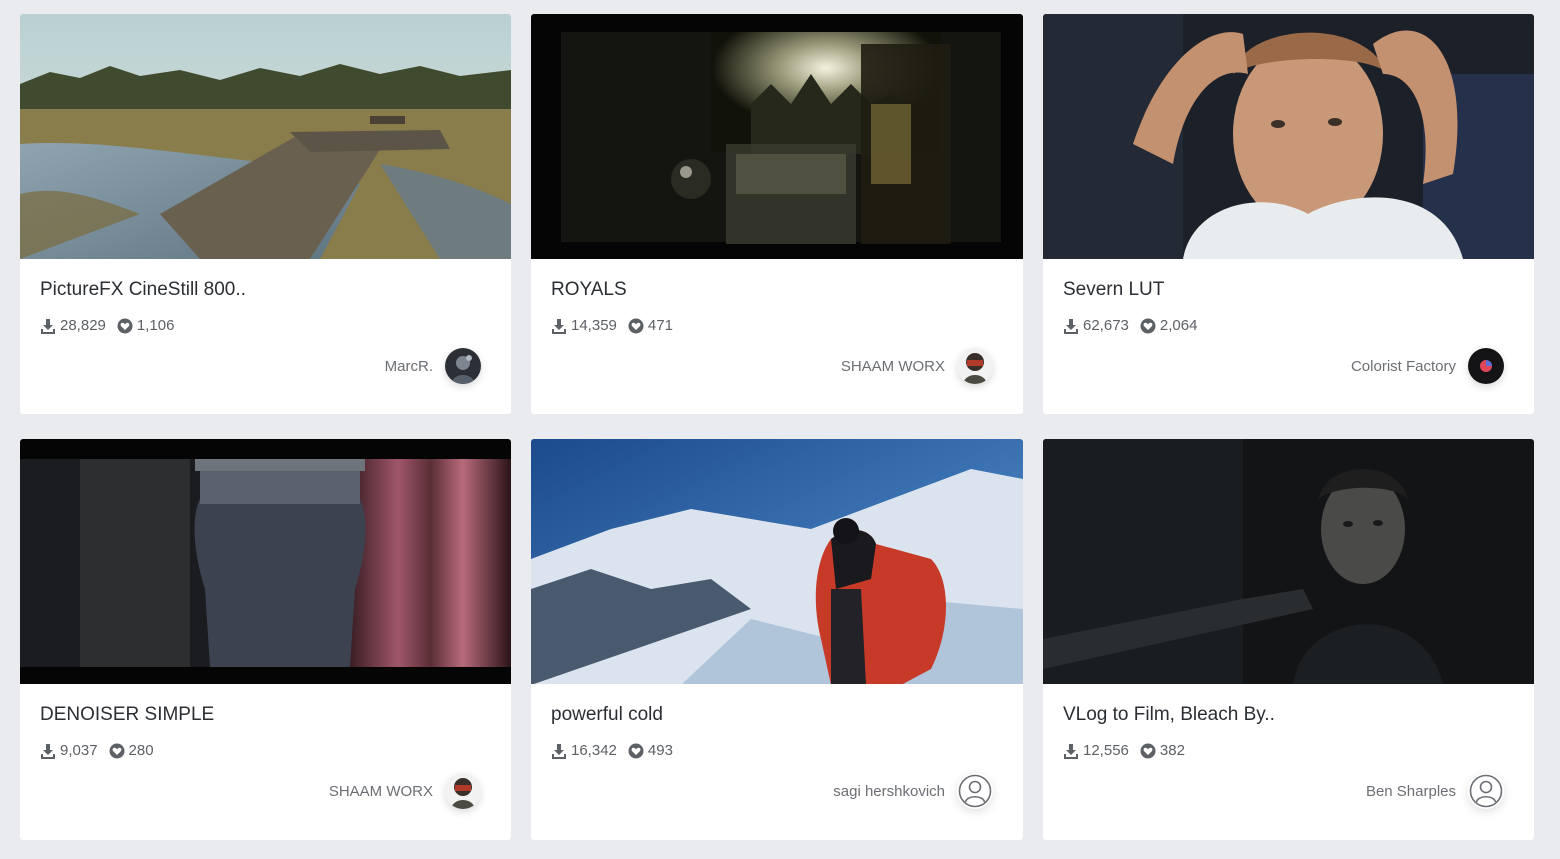 The height and width of the screenshot is (859, 1560). What do you see at coordinates (1135, 325) in the screenshot?
I see `lut-stats: 62,673 2,064` at bounding box center [1135, 325].